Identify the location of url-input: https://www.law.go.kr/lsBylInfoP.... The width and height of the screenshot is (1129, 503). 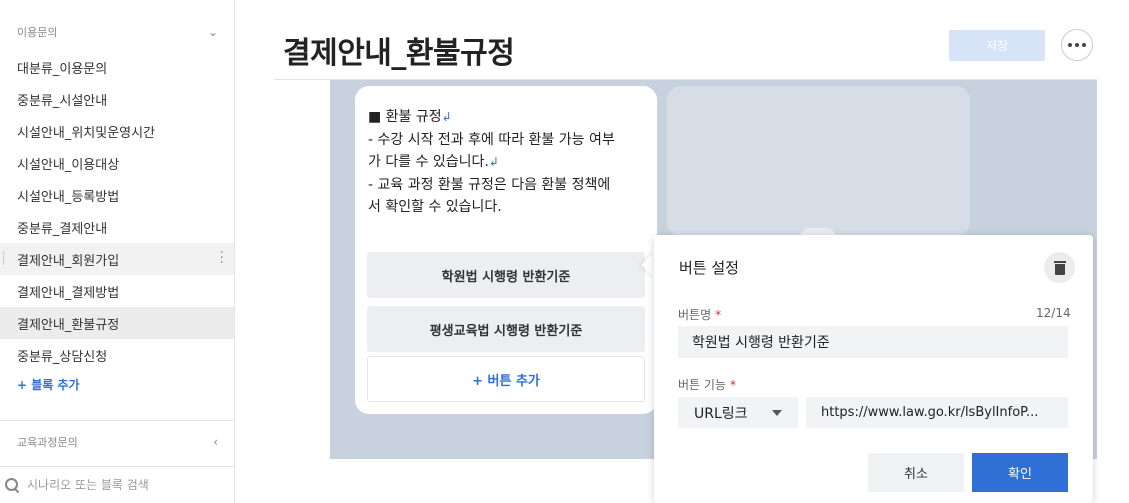
(937, 412).